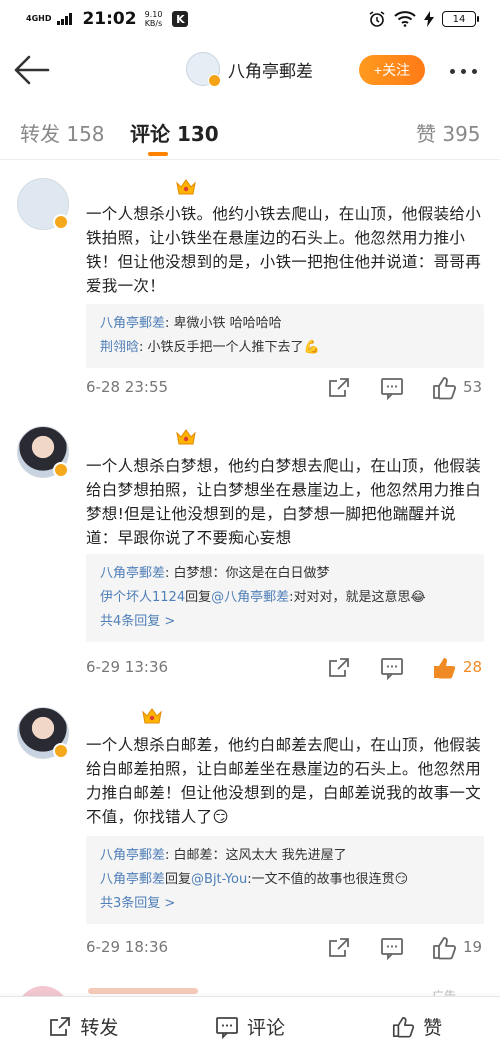 The height and width of the screenshot is (1056, 500). Describe the element at coordinates (143, 991) in the screenshot. I see `commenter-name-blurred` at that location.